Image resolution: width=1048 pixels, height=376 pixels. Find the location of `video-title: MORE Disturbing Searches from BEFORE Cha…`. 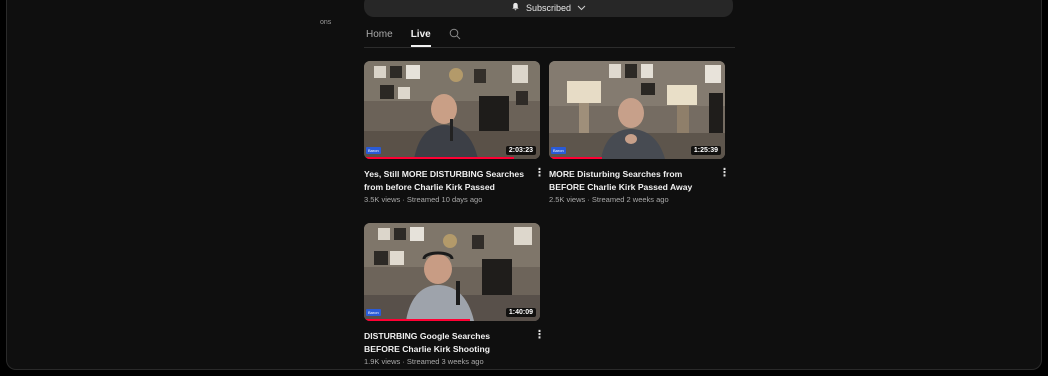

video-title: MORE Disturbing Searches from BEFORE Cha… is located at coordinates (629, 180).